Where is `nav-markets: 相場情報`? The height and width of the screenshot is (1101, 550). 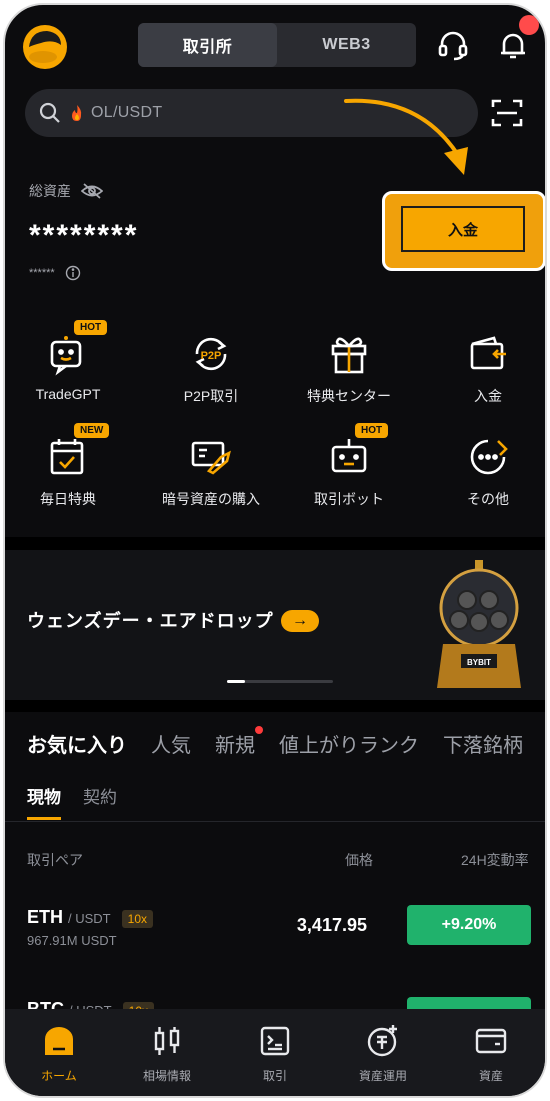 nav-markets: 相場情報 is located at coordinates (167, 1052).